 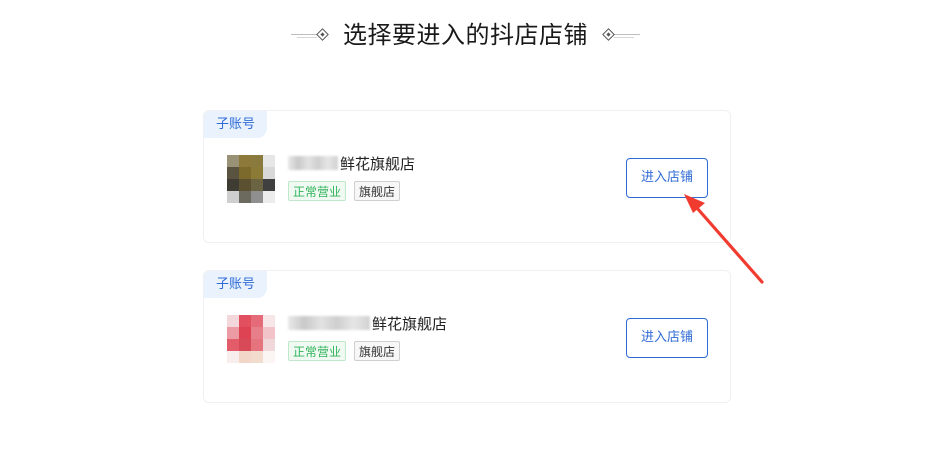 I want to click on page-title: 选择要进入的抖店店铺, so click(x=465, y=35).